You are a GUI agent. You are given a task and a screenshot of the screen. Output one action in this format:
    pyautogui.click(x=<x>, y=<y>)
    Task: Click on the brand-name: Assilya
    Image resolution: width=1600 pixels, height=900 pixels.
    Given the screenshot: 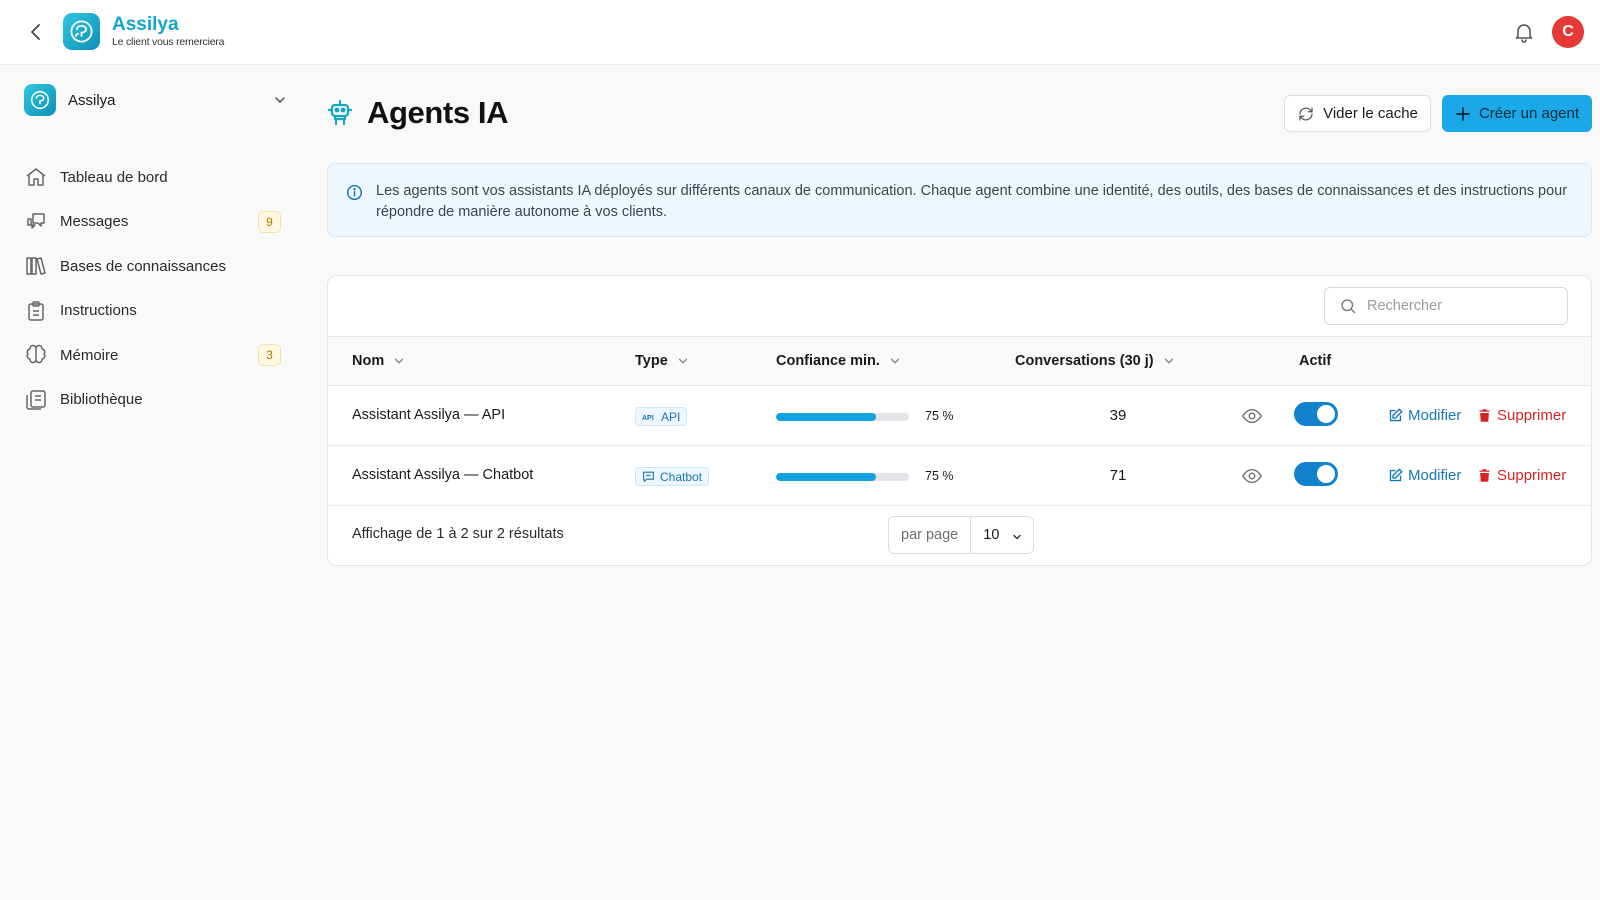 What is the action you would take?
    pyautogui.click(x=145, y=24)
    